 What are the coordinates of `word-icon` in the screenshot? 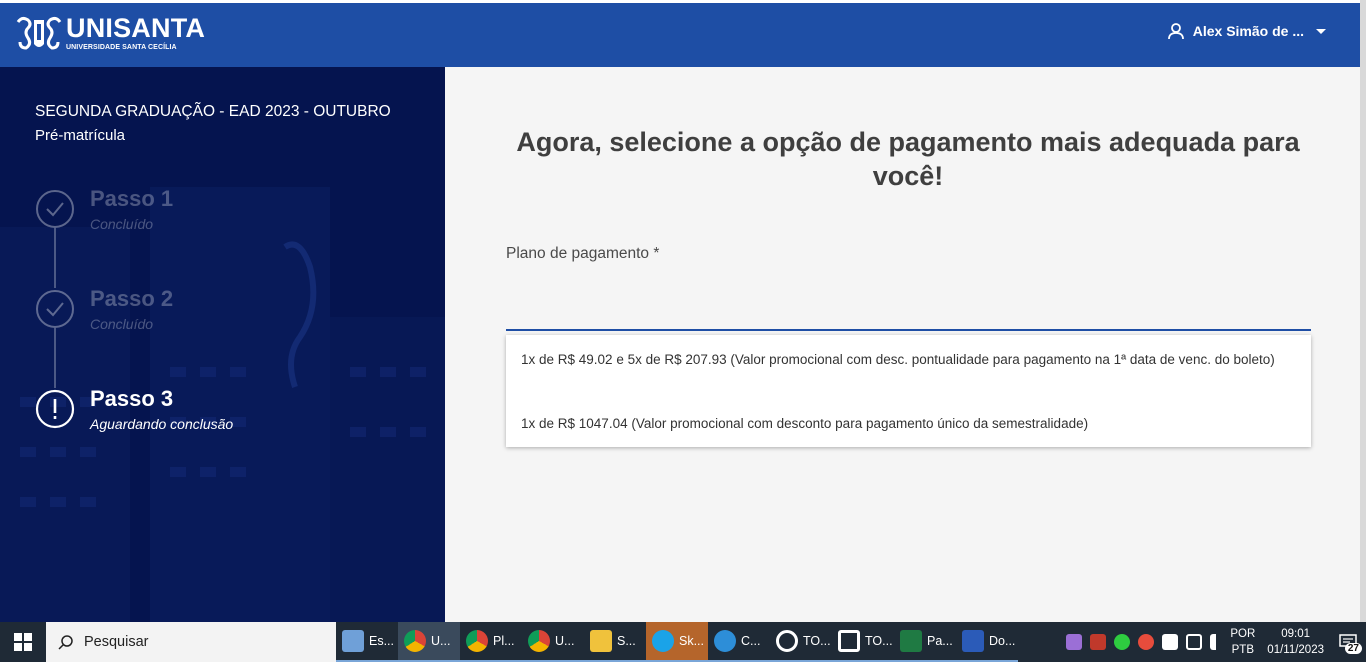 It's located at (973, 641).